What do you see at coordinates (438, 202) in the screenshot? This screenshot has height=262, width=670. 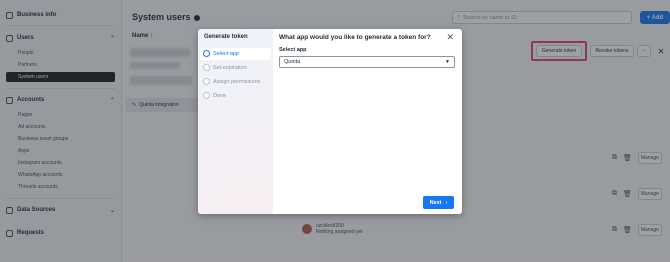 I see `next-button: Next ›` at bounding box center [438, 202].